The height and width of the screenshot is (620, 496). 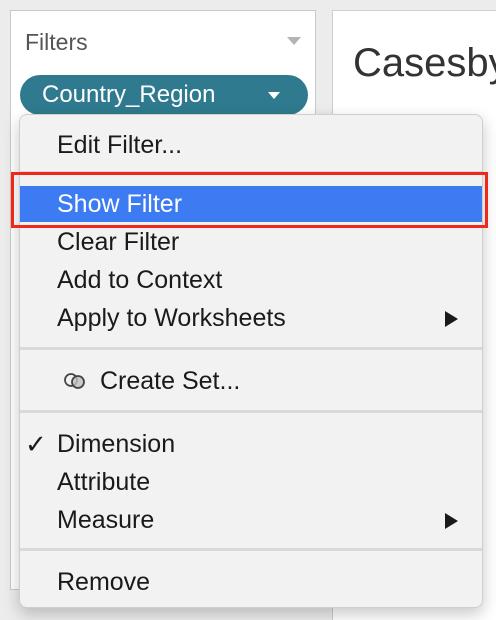 I want to click on menu-item-label: Add to Context, so click(x=140, y=280).